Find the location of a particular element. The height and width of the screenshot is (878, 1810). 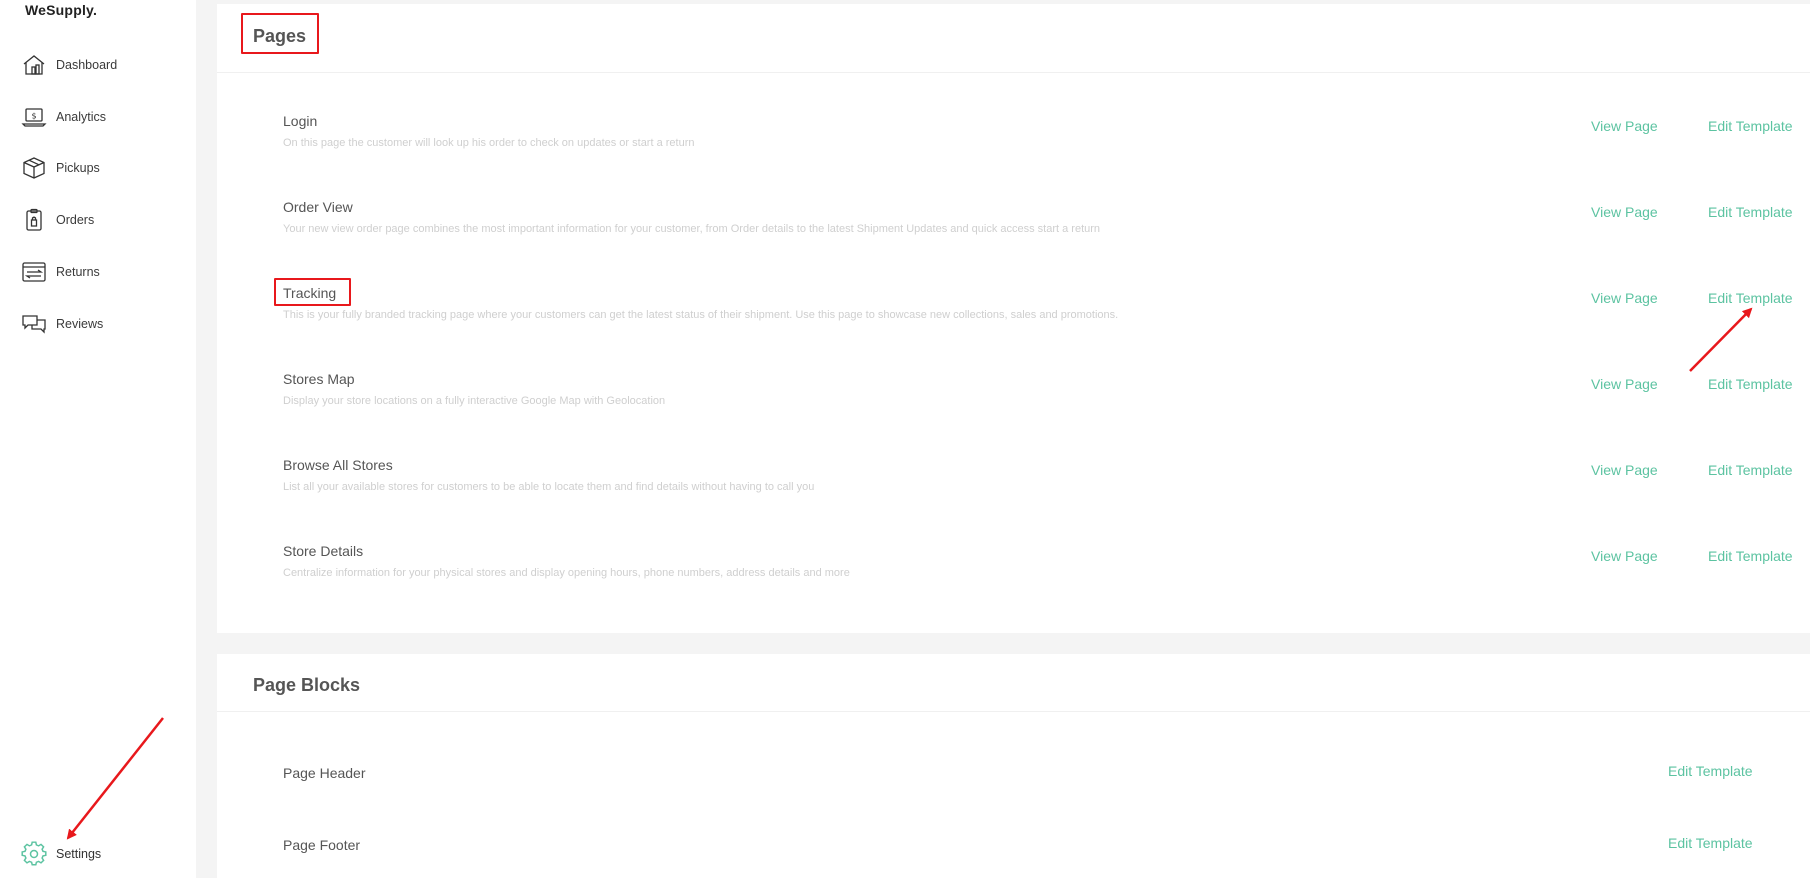

analytics-icon: $ is located at coordinates (34, 117).